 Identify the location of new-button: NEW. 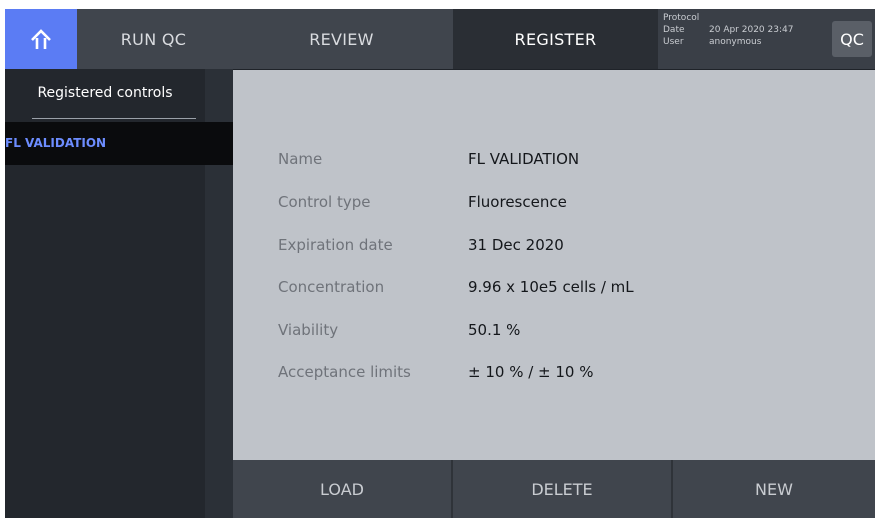
(774, 489).